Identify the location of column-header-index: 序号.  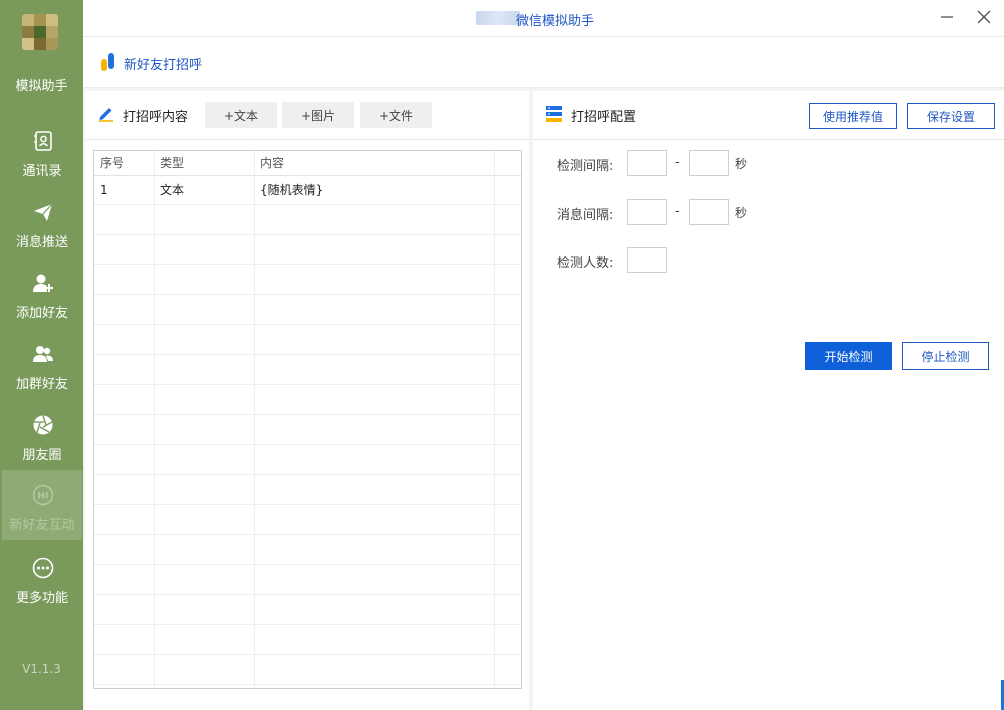
(112, 163).